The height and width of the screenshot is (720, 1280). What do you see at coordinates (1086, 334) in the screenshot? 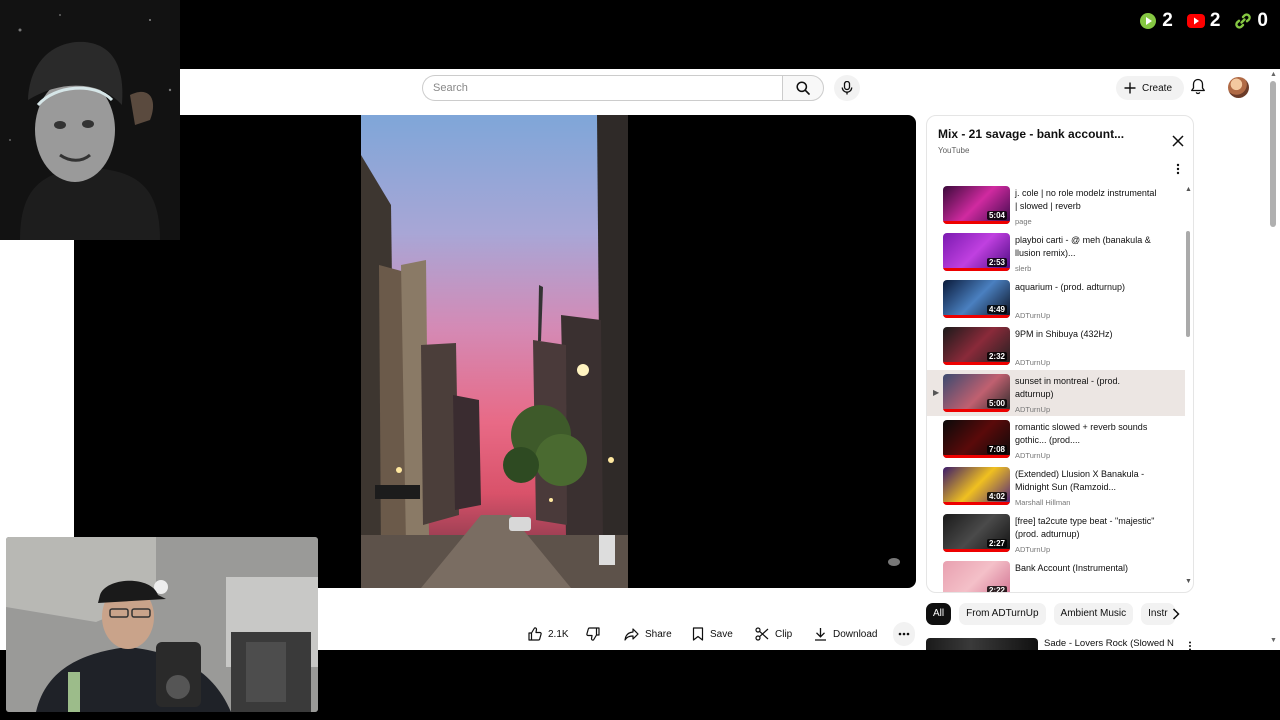
I see `playlist-item-title: 9PM in Shibuya (432Hz)` at bounding box center [1086, 334].